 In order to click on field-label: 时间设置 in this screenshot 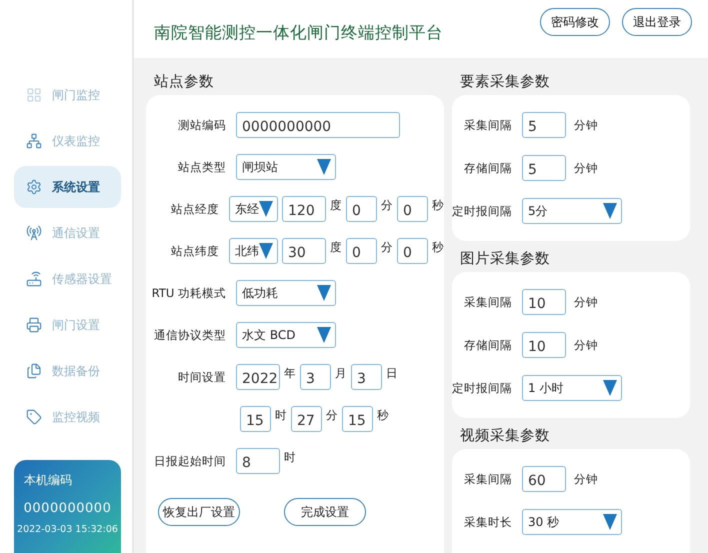, I will do `click(201, 377)`.